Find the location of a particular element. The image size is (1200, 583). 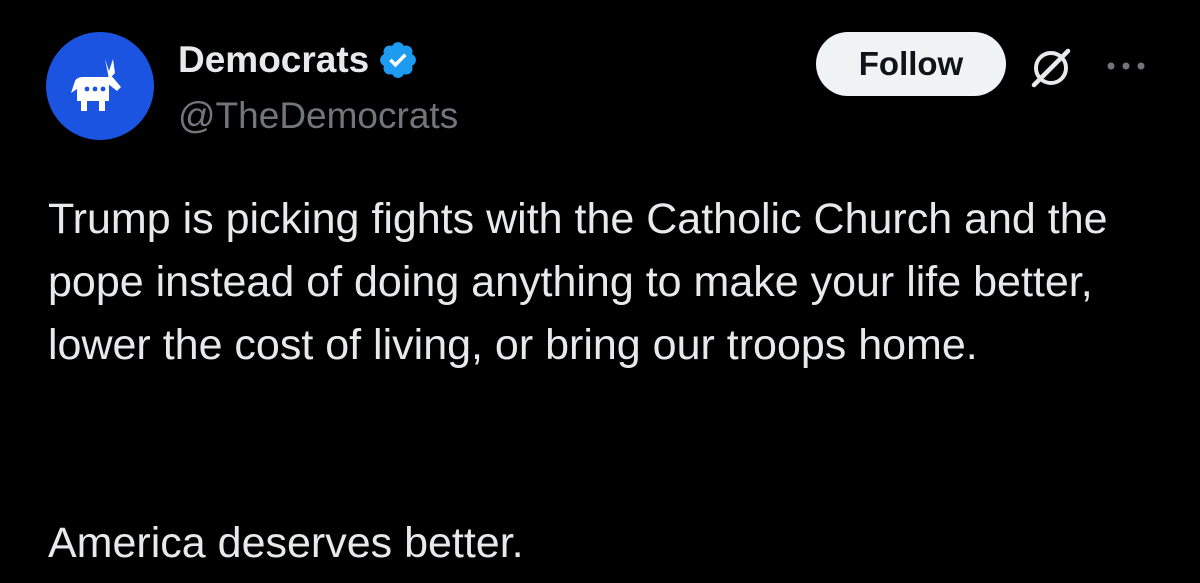

author-display-name: Democrats is located at coordinates (273, 60).